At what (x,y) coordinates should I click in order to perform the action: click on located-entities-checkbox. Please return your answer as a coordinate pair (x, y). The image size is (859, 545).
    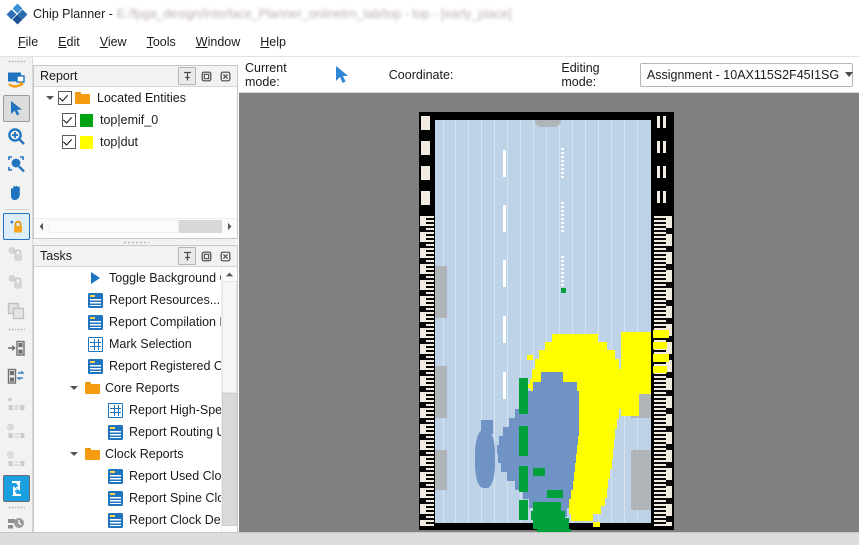
    Looking at the image, I should click on (65, 98).